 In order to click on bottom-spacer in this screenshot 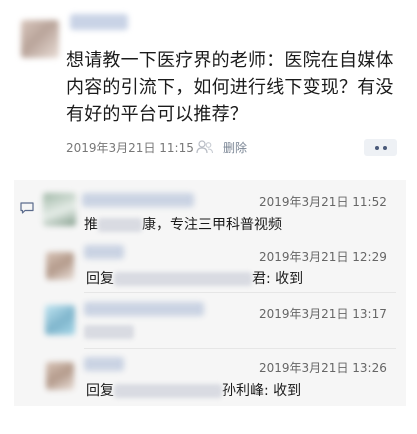, I will do `click(208, 420)`.